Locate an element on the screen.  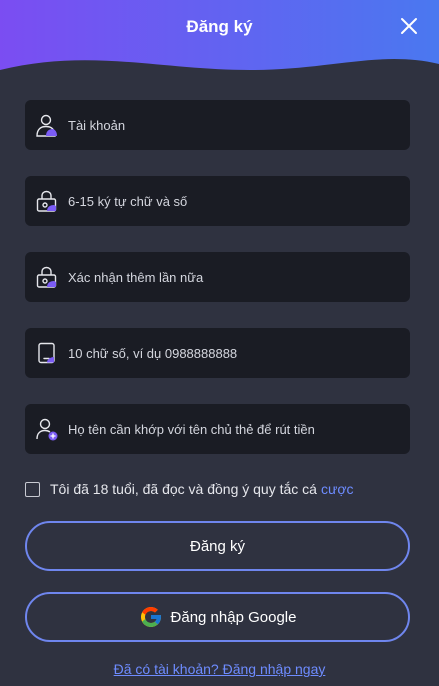
register-button-label: Đăng ký is located at coordinates (217, 546).